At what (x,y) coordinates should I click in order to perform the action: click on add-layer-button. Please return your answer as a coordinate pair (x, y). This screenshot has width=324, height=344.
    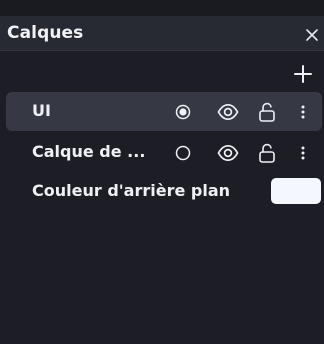
    Looking at the image, I should click on (303, 74).